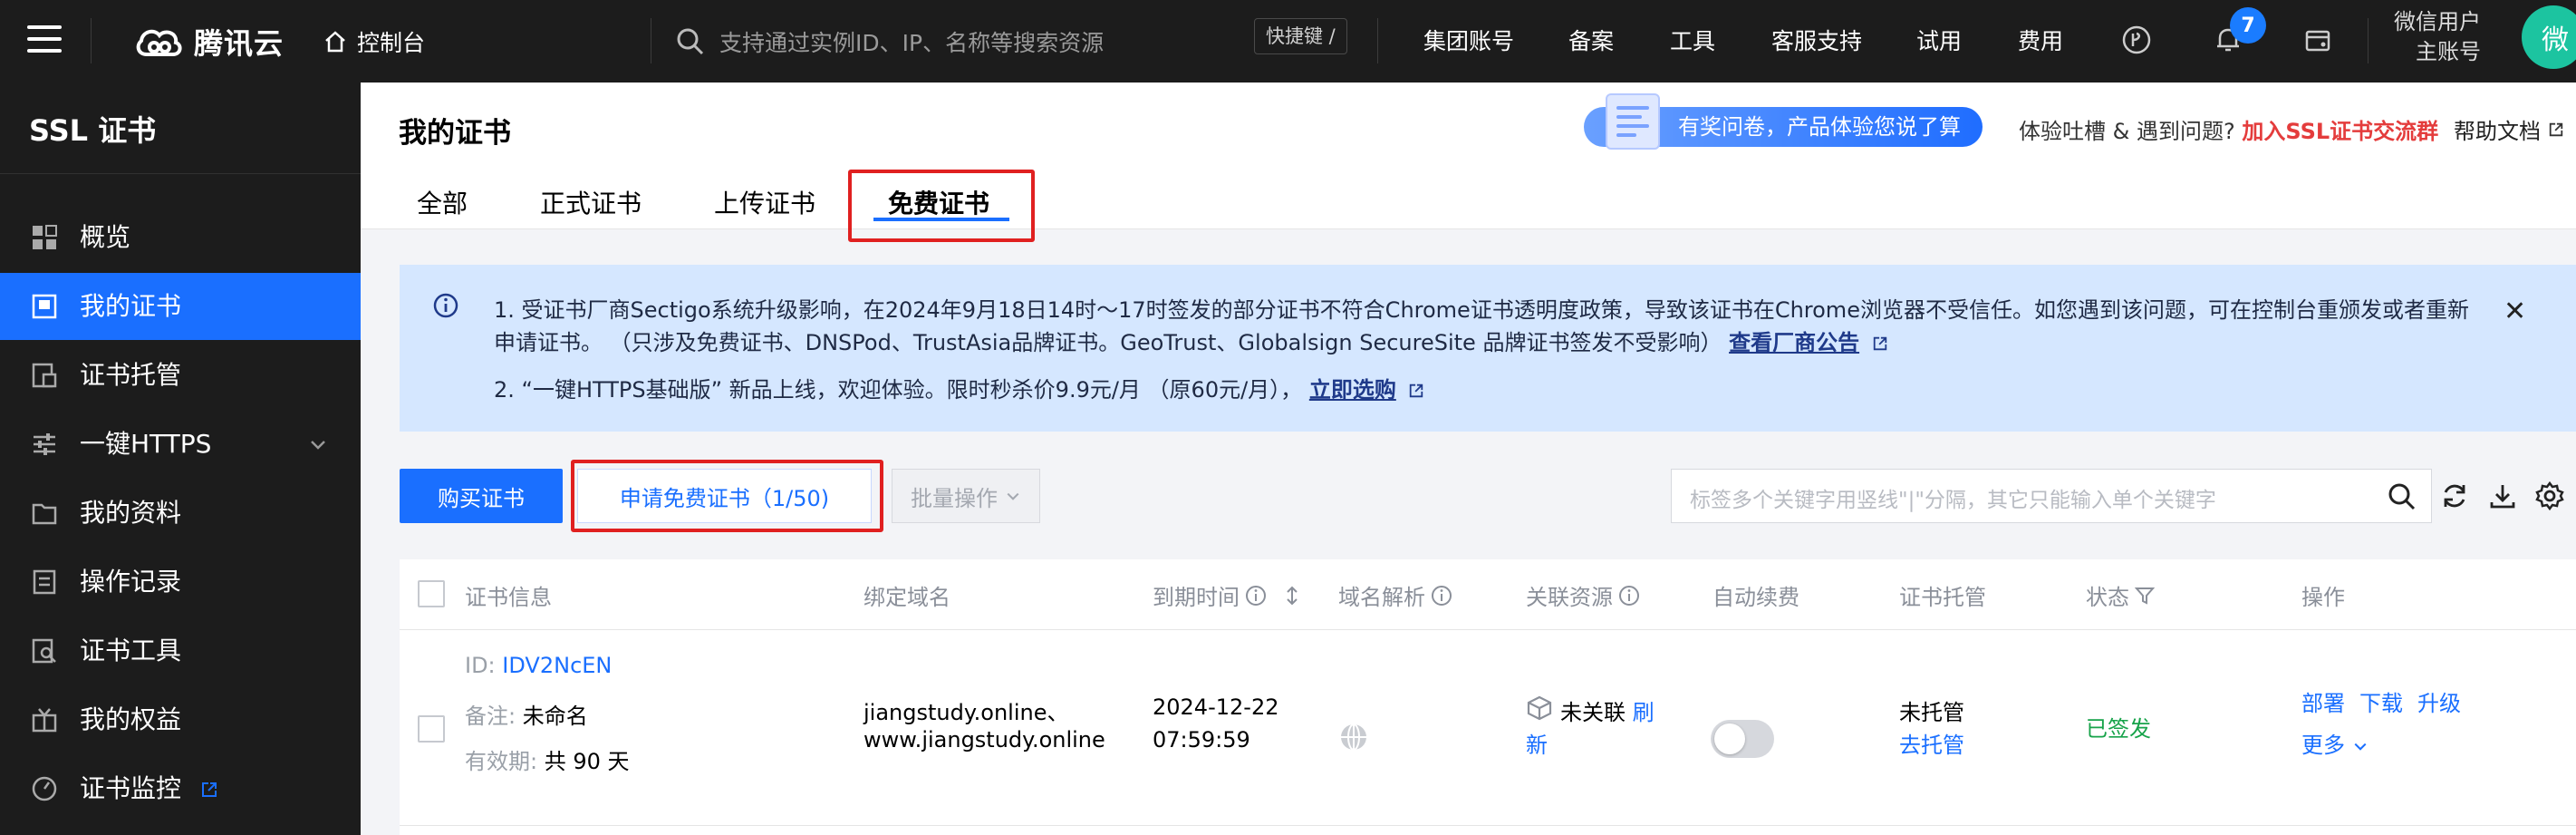 The height and width of the screenshot is (835, 2576). What do you see at coordinates (1300, 36) in the screenshot?
I see `shortcut-badge: 快捷键 /` at bounding box center [1300, 36].